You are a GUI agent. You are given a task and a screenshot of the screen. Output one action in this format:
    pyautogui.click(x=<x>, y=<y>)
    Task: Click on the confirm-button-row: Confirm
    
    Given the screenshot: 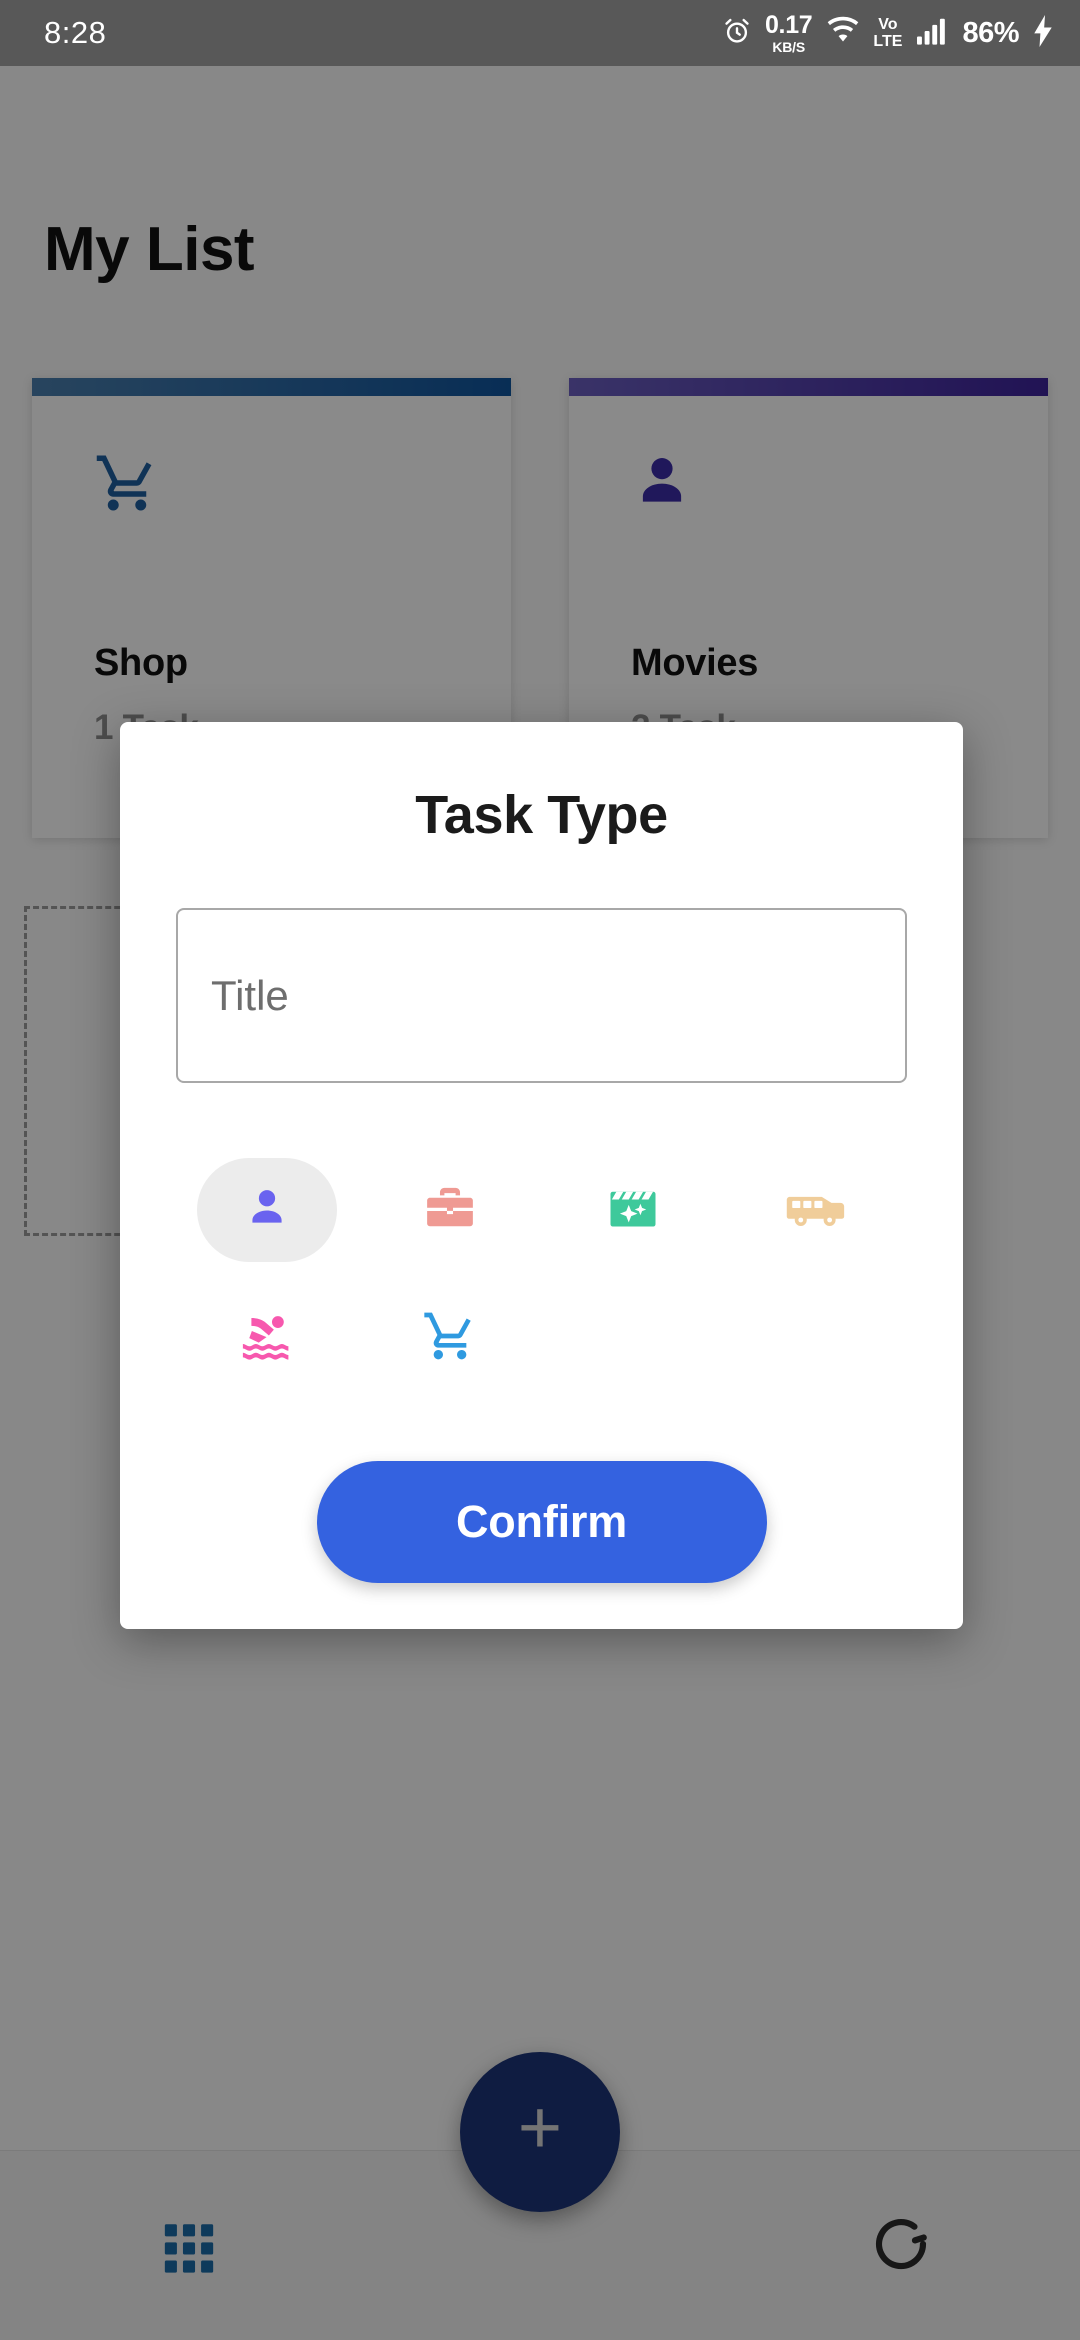 What is the action you would take?
    pyautogui.click(x=541, y=1522)
    